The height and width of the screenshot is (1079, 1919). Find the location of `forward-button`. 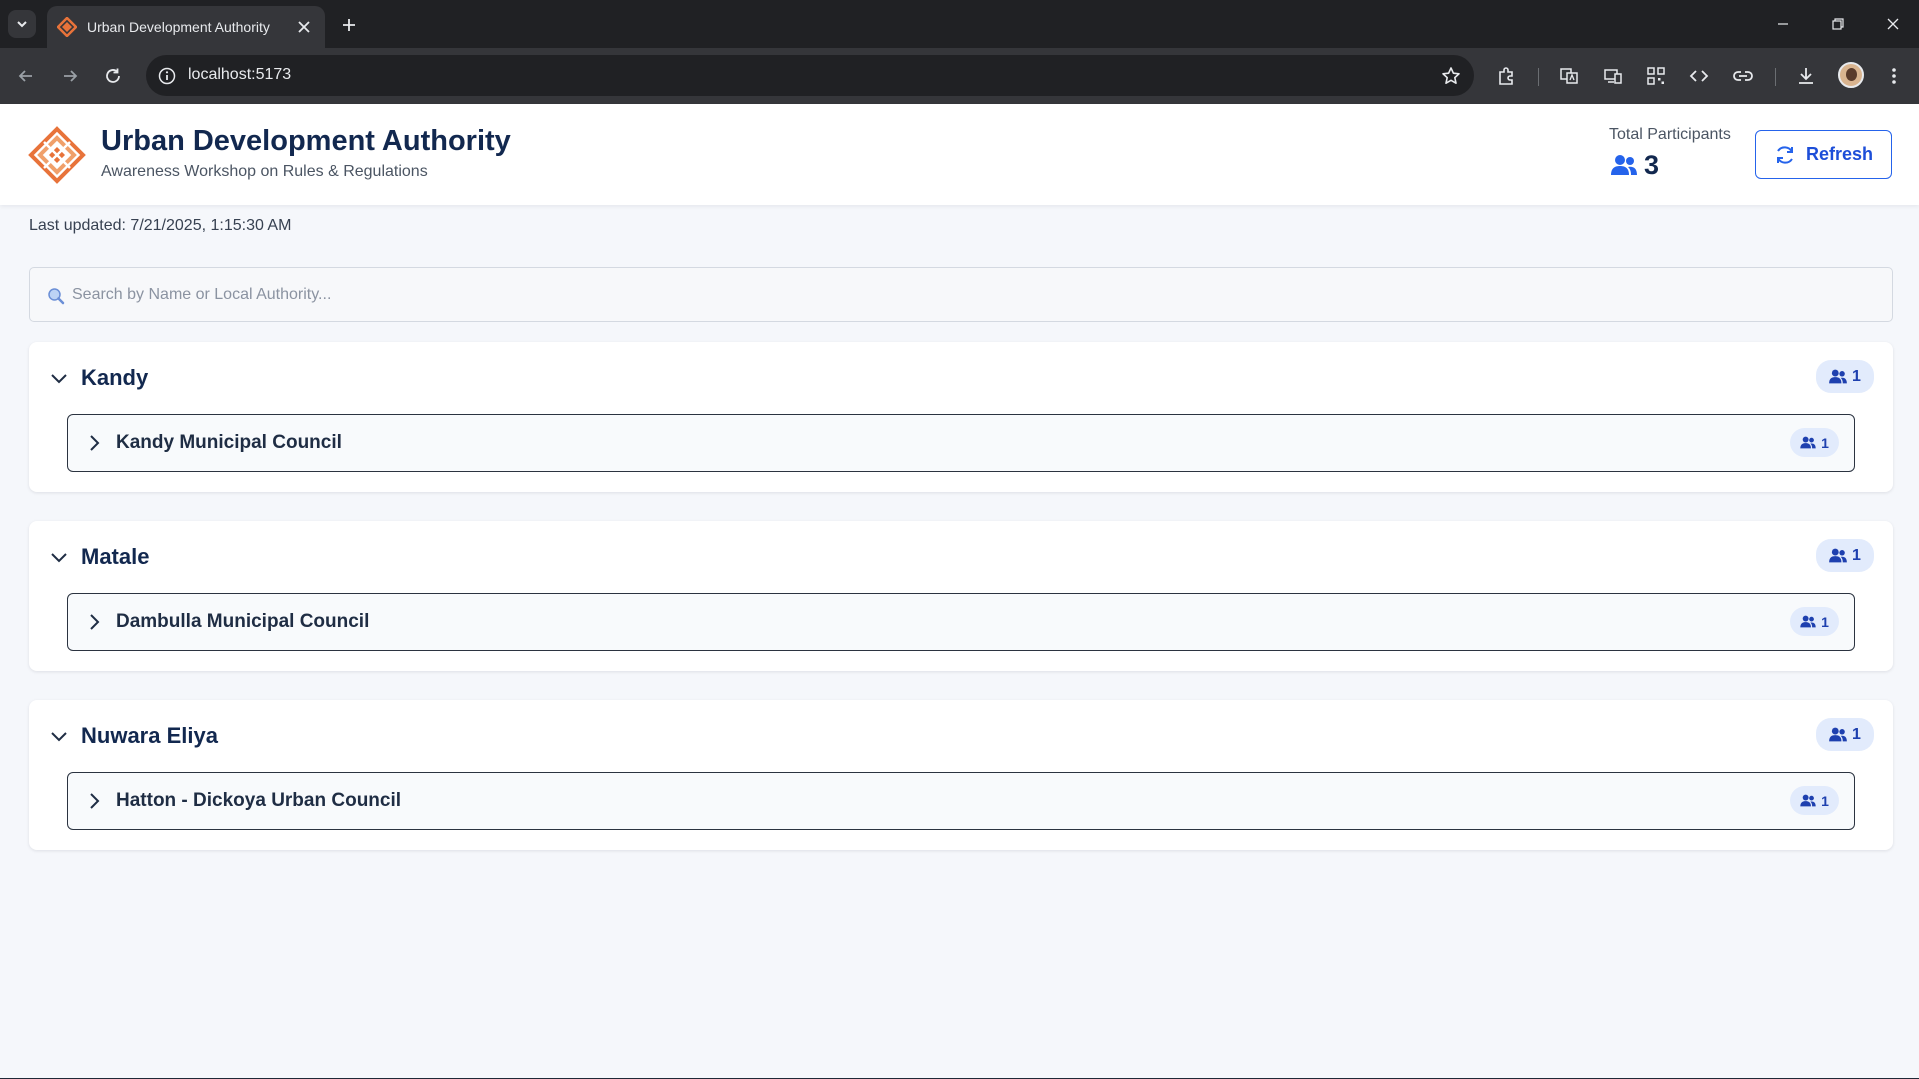

forward-button is located at coordinates (70, 76).